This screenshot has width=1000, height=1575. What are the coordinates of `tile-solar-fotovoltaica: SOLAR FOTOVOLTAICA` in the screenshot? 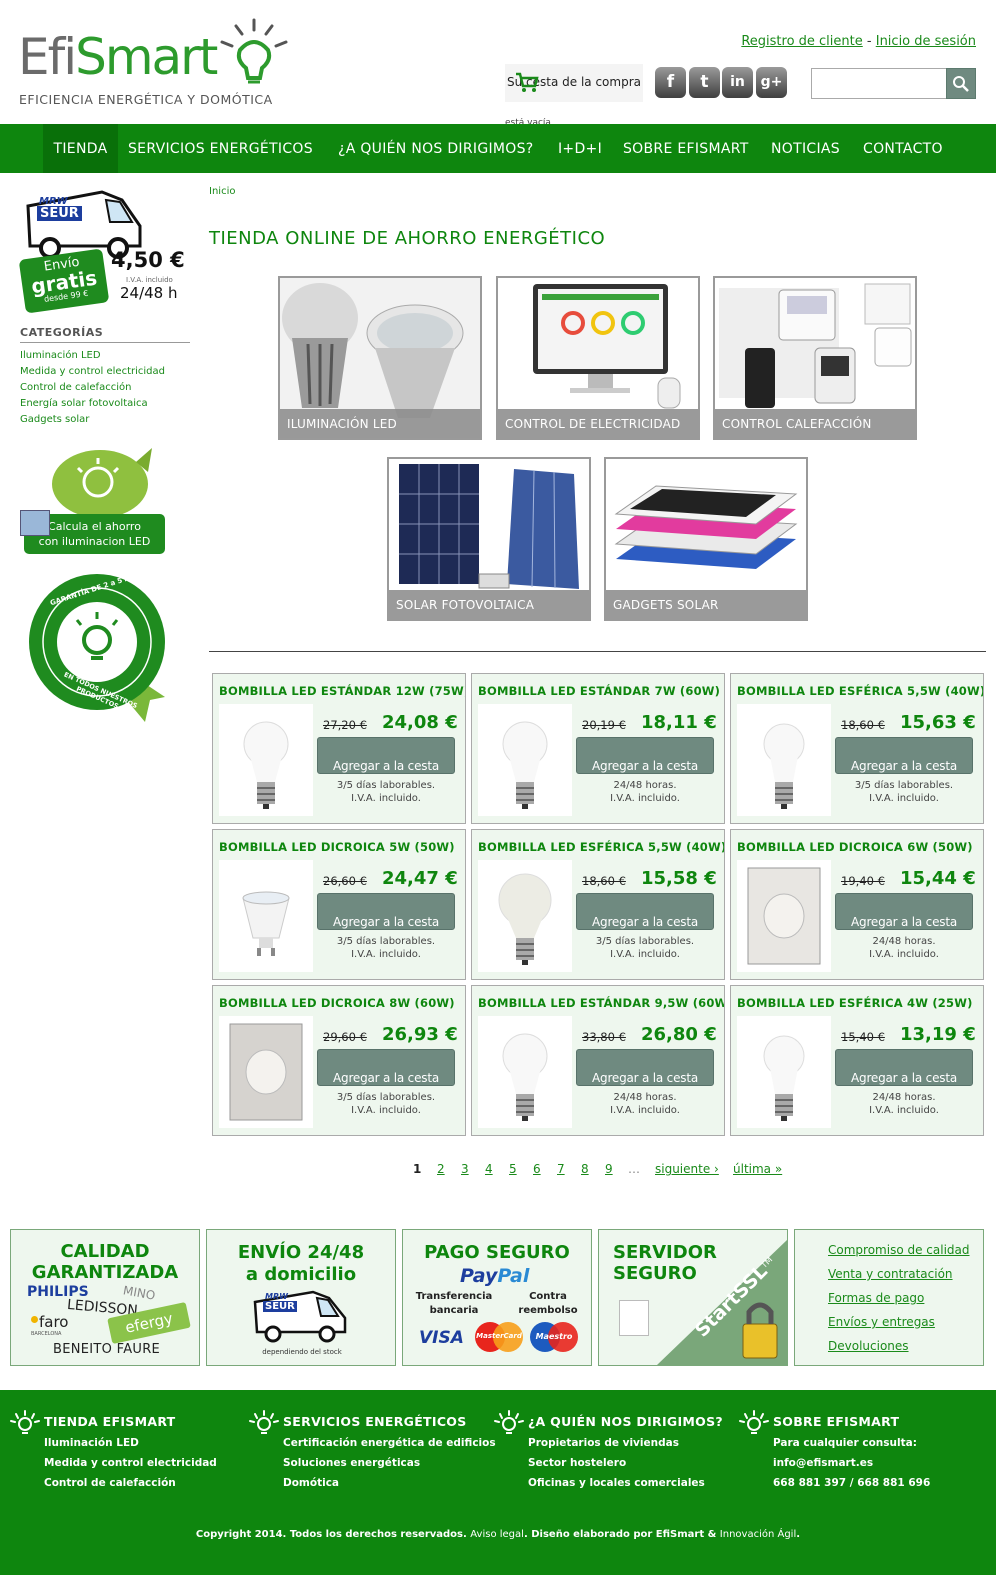 It's located at (489, 539).